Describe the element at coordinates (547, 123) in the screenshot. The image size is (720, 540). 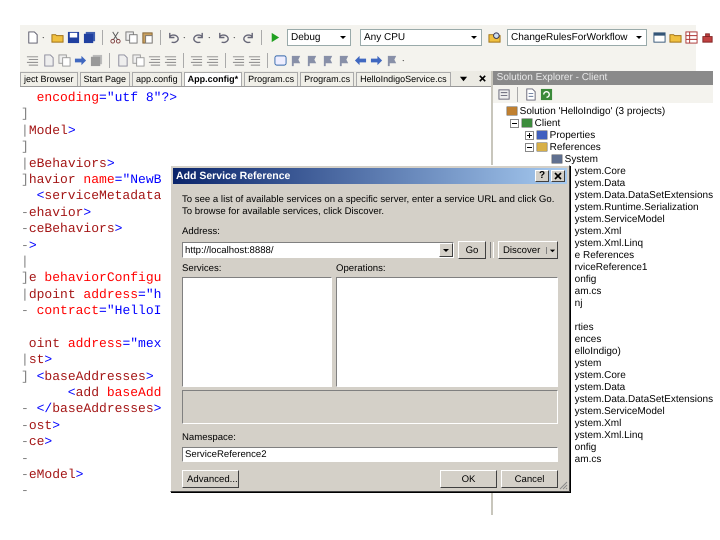
I see `tree-item: Client` at that location.